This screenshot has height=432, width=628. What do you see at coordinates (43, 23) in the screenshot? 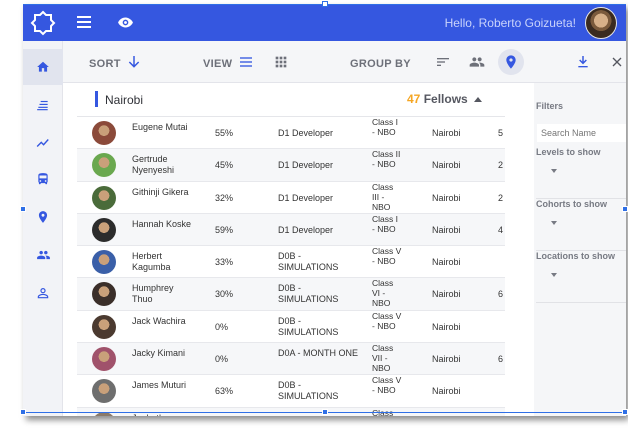
I see `app-logo-icon` at bounding box center [43, 23].